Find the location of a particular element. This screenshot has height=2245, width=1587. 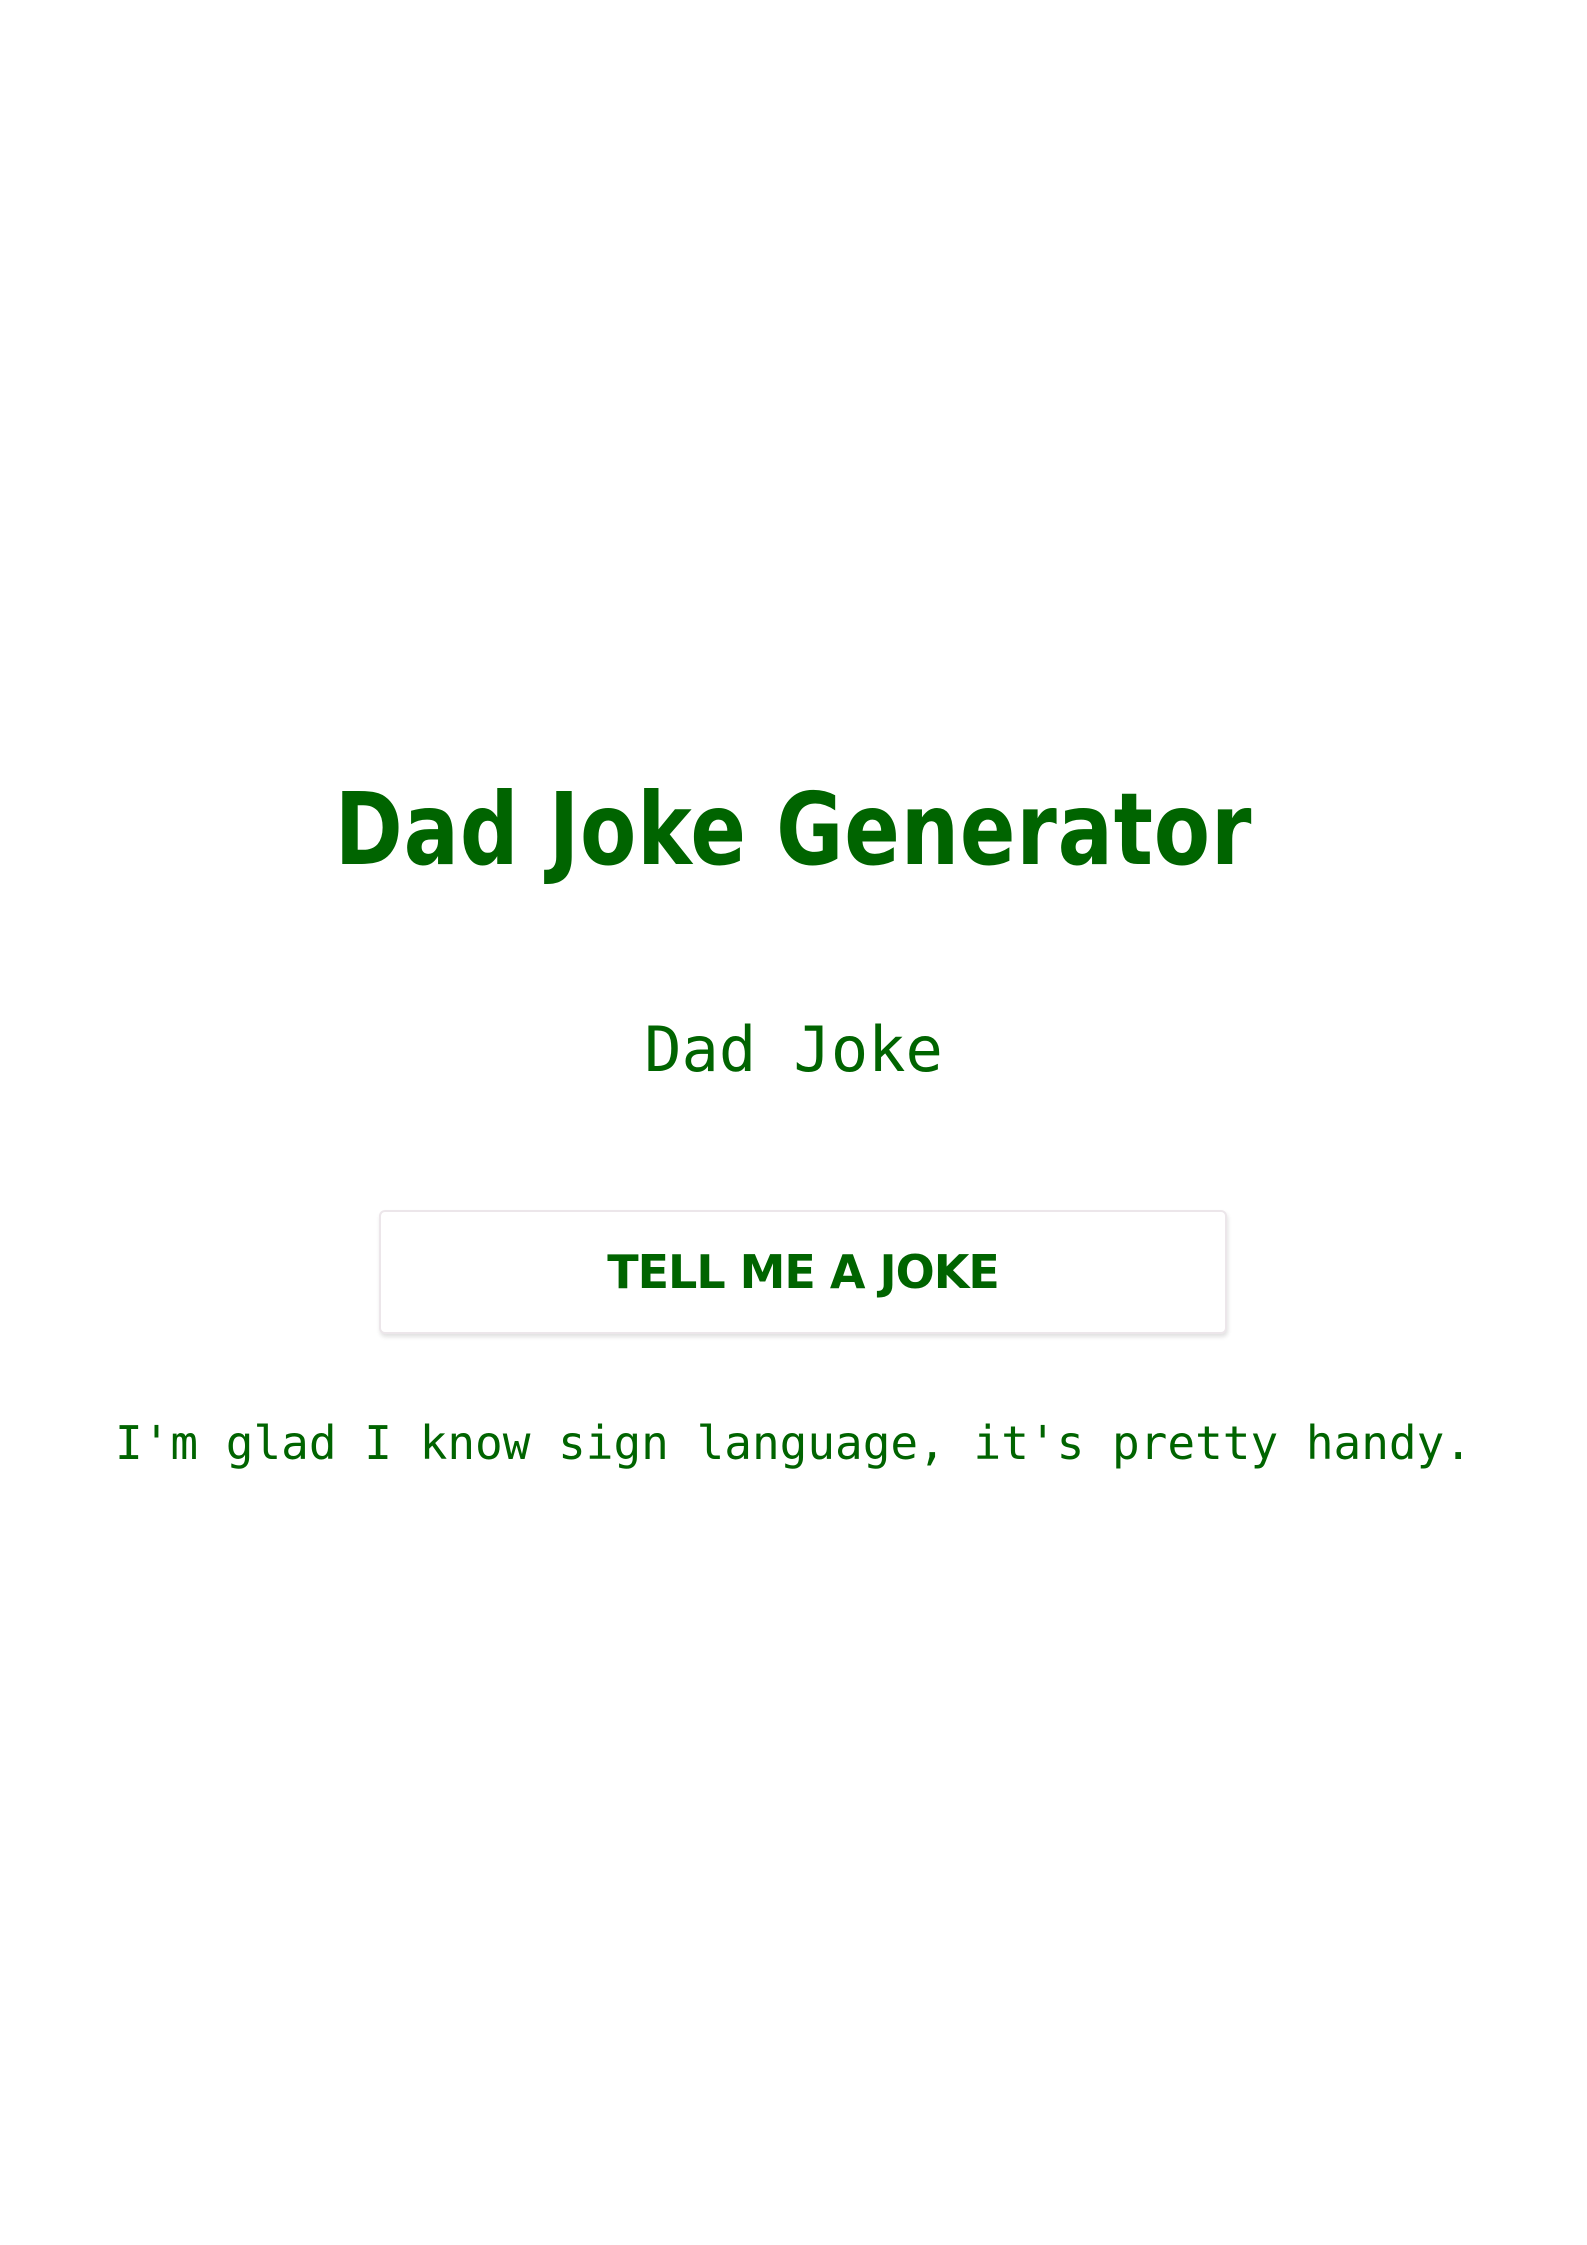

page-title: Dad Joke Generator is located at coordinates (793, 829).